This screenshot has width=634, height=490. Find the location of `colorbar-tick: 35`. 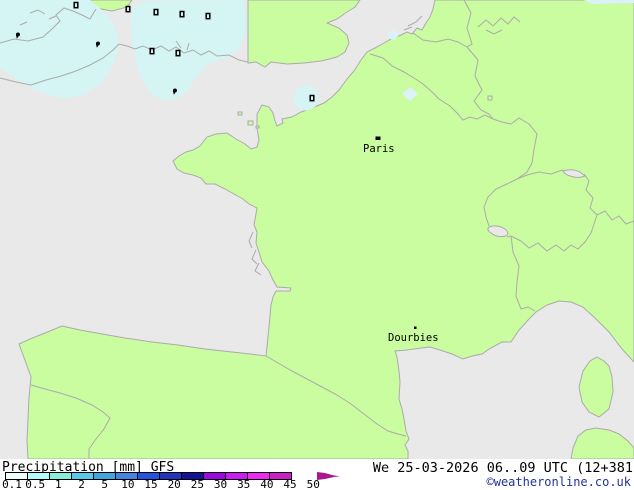

colorbar-tick: 35 is located at coordinates (244, 484).